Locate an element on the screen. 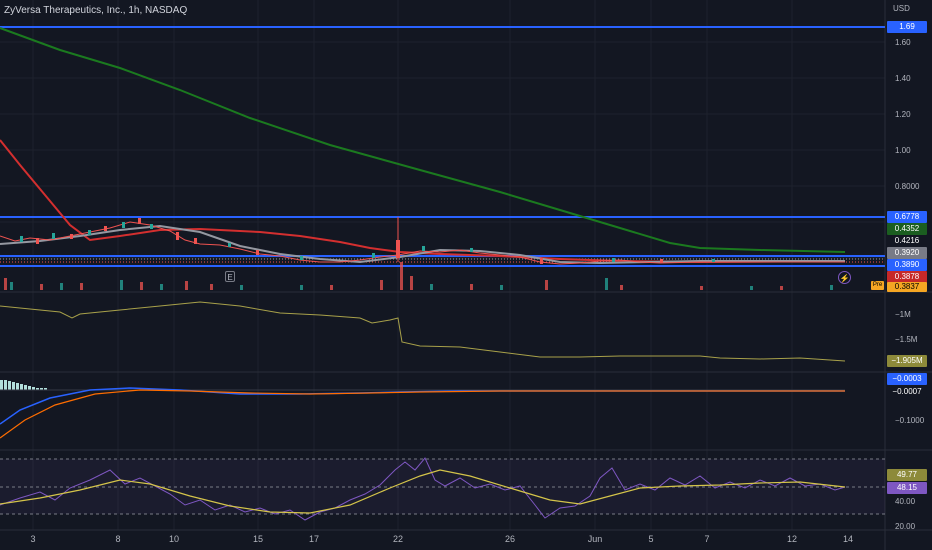 The image size is (932, 550). macd-histogram is located at coordinates (23, 385).